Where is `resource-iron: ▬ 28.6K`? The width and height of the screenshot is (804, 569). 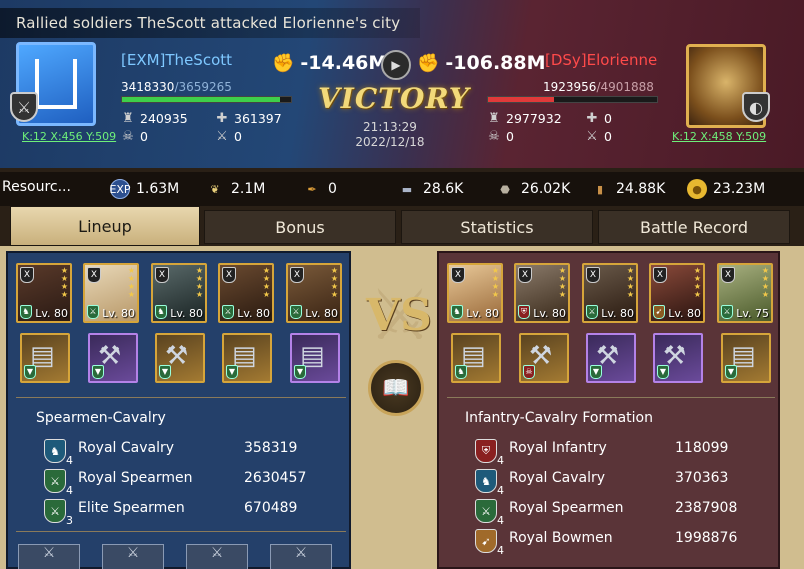 resource-iron: ▬ 28.6K is located at coordinates (430, 189).